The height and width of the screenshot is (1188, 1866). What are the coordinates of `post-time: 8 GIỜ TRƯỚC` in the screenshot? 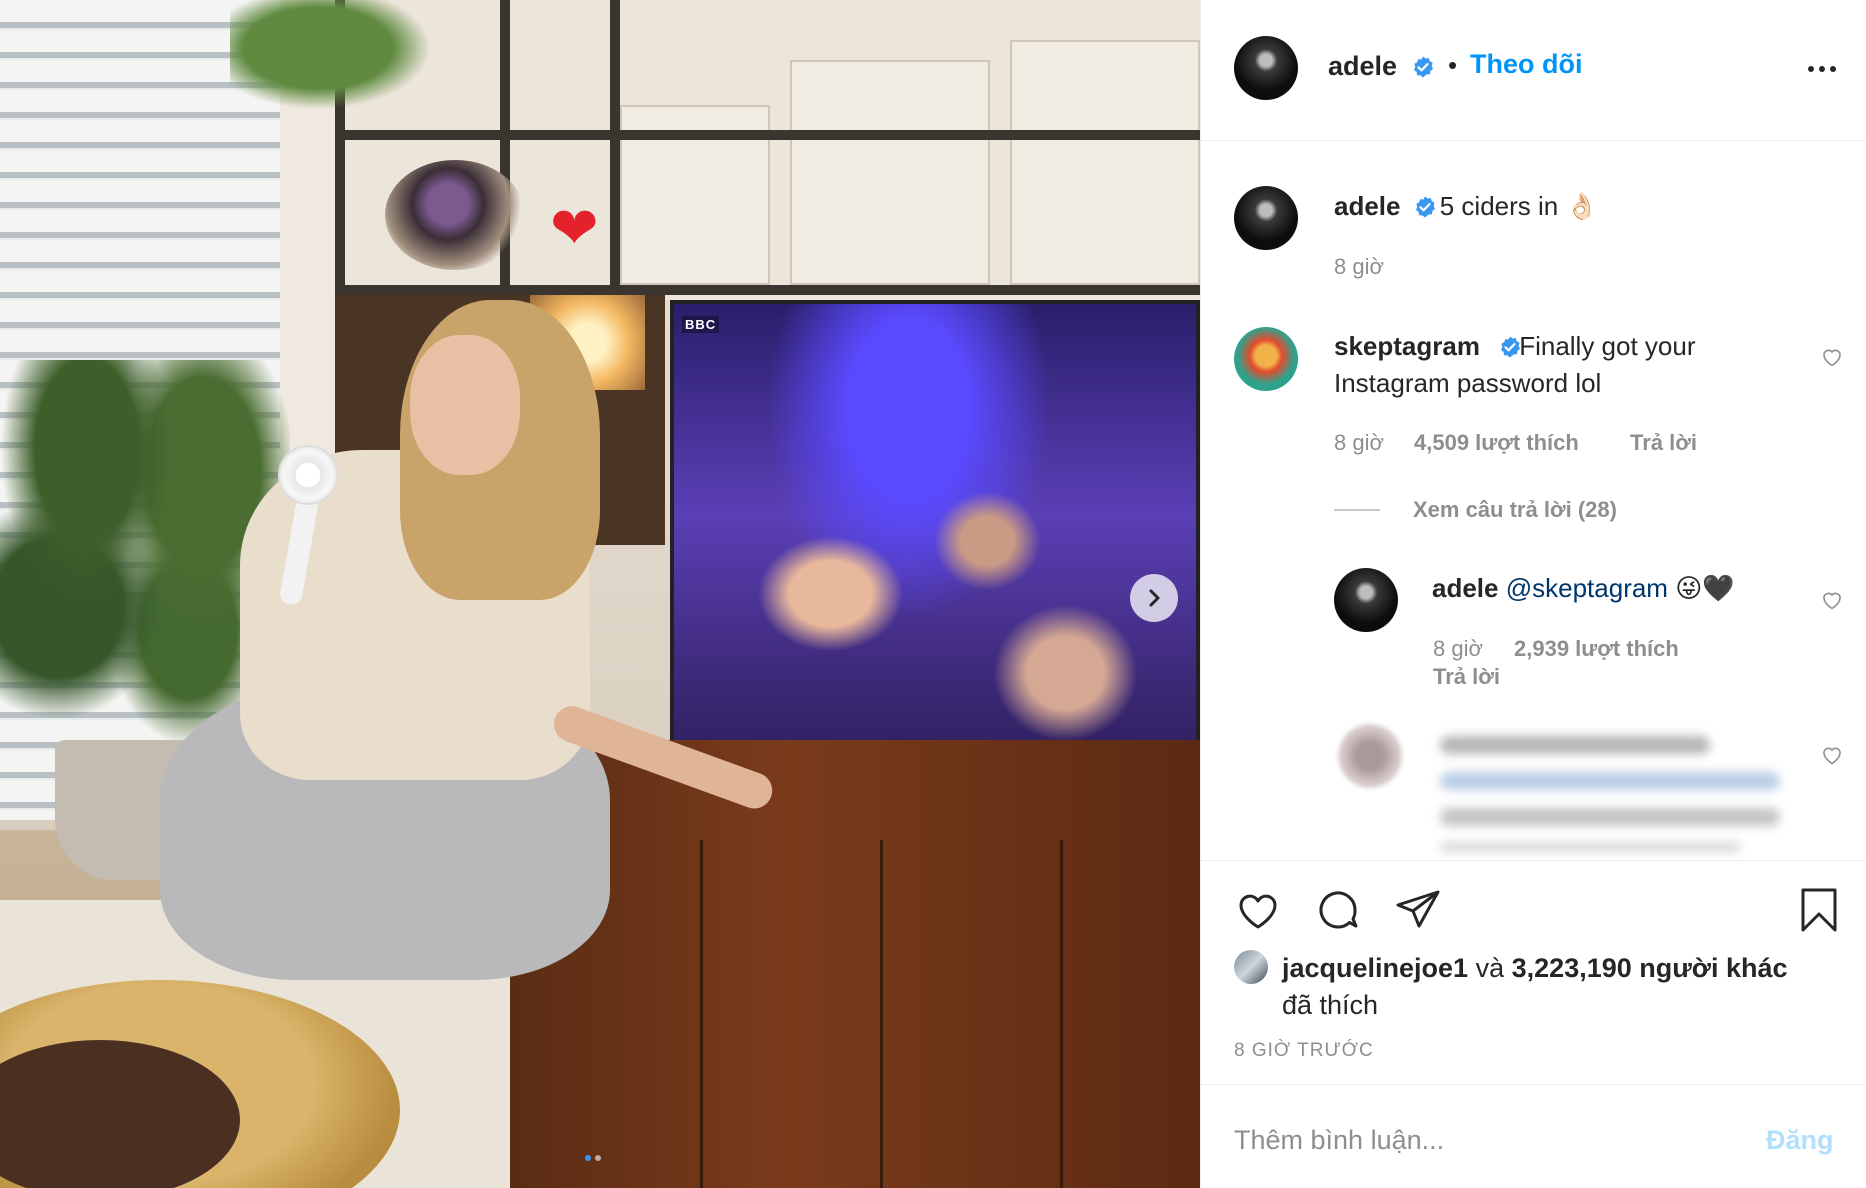 It's located at (1304, 1051).